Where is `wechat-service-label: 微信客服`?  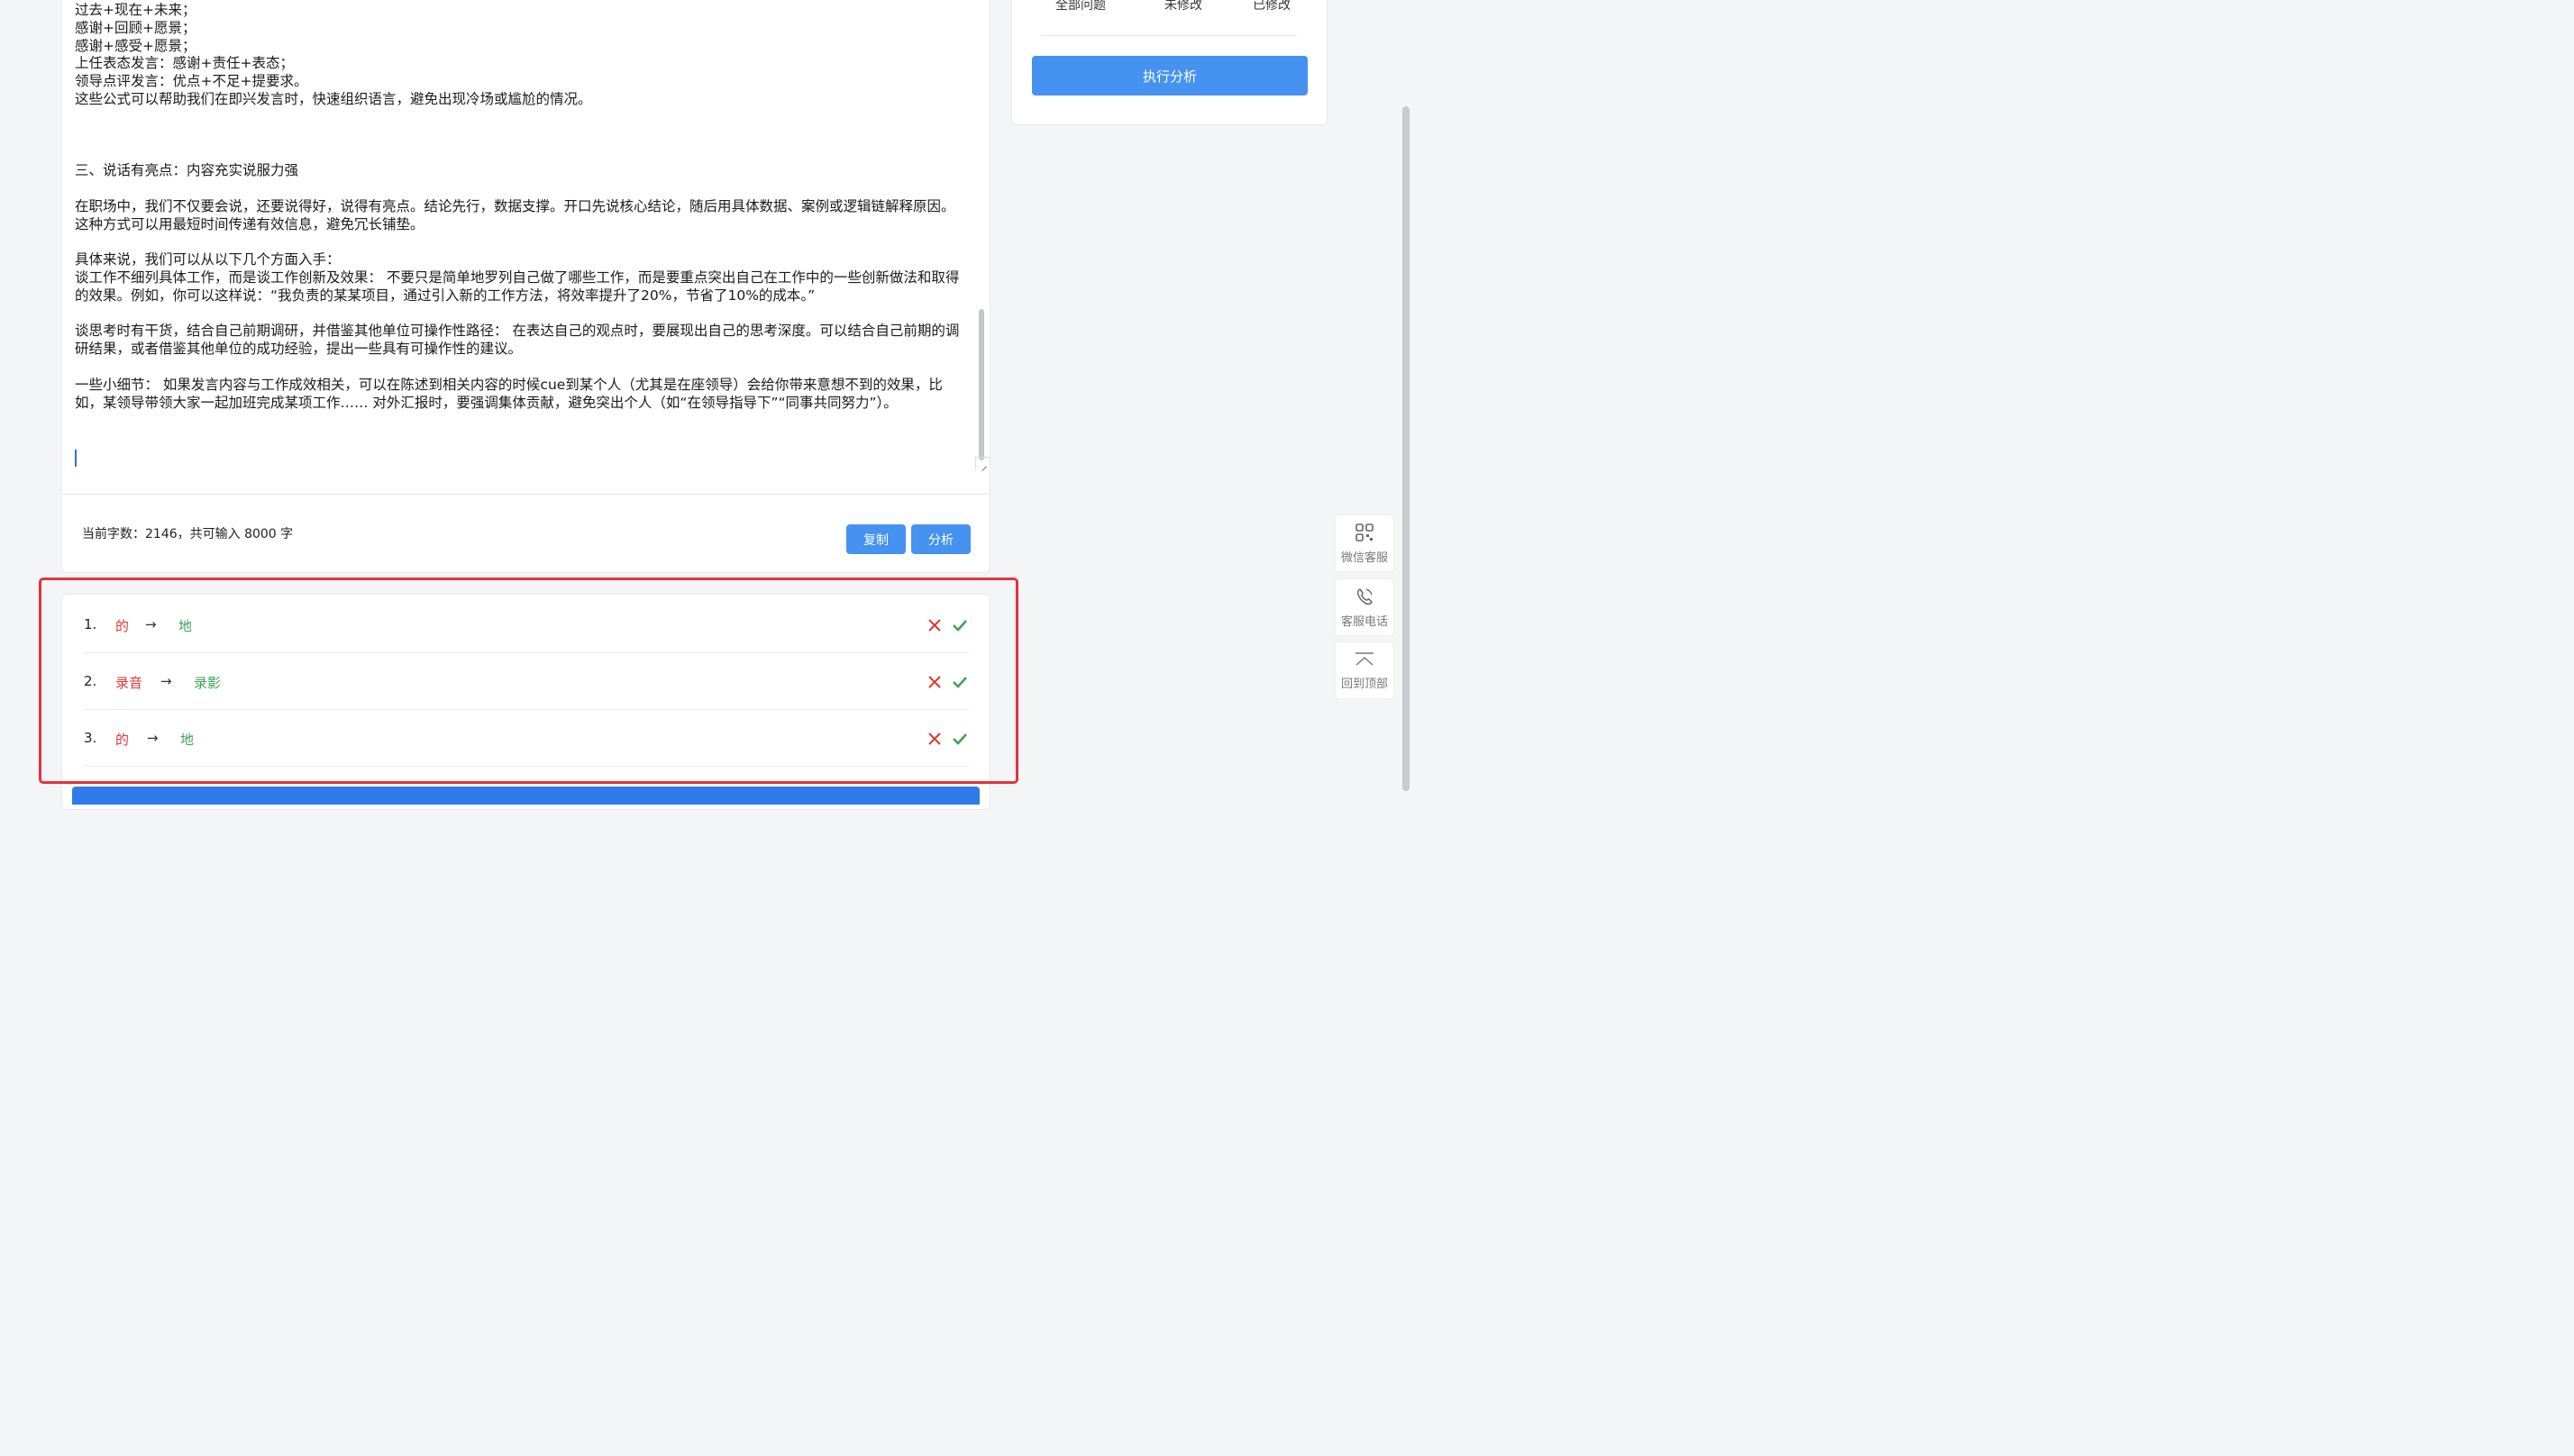
wechat-service-label: 微信客服 is located at coordinates (1364, 558).